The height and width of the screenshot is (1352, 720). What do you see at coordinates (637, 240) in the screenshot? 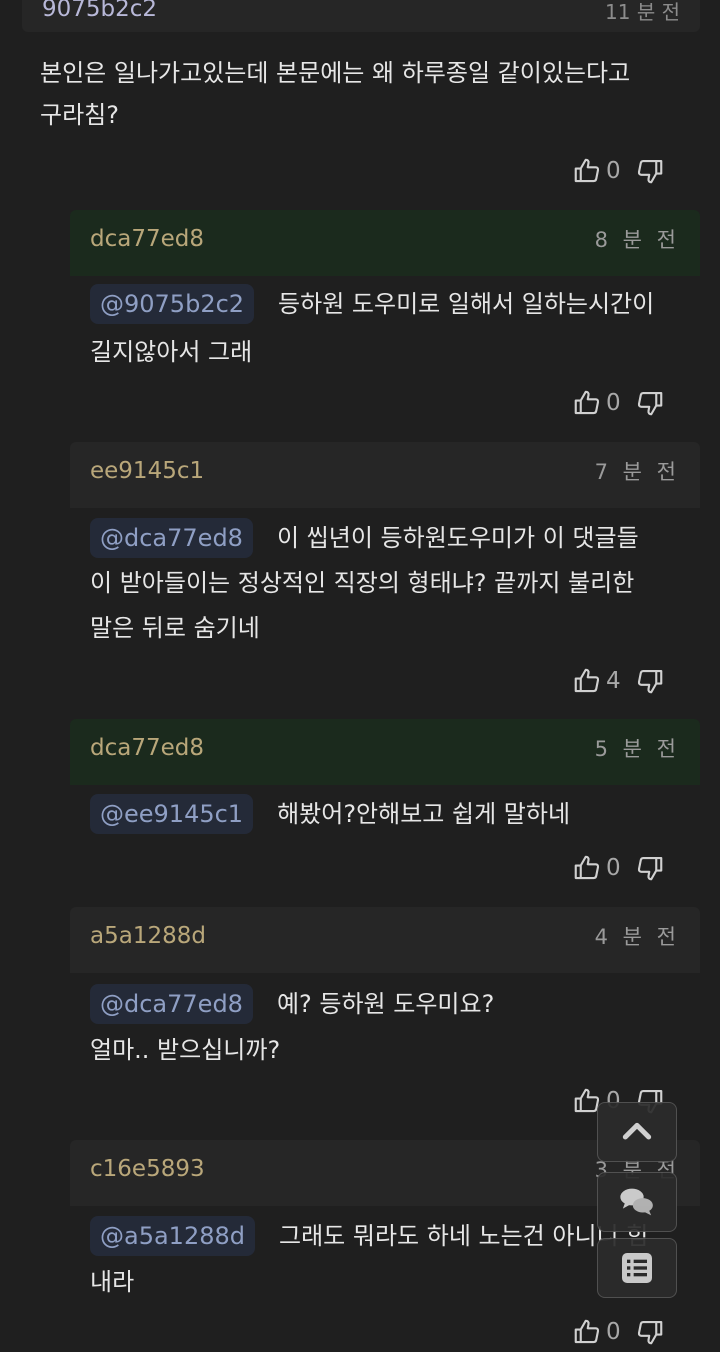
I see `reply-time: 8 분 전` at bounding box center [637, 240].